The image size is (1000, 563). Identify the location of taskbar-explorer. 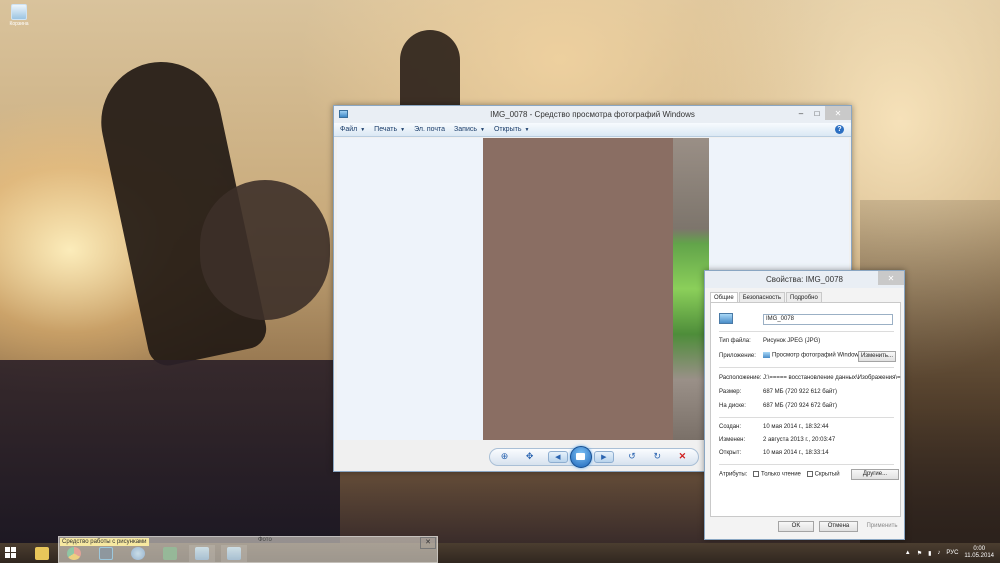
(42, 553).